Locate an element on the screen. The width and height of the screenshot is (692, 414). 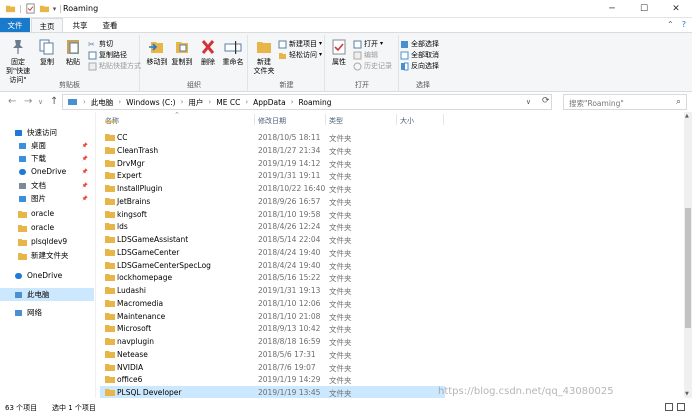
paste-button: 粘贴 is located at coordinates (73, 52).